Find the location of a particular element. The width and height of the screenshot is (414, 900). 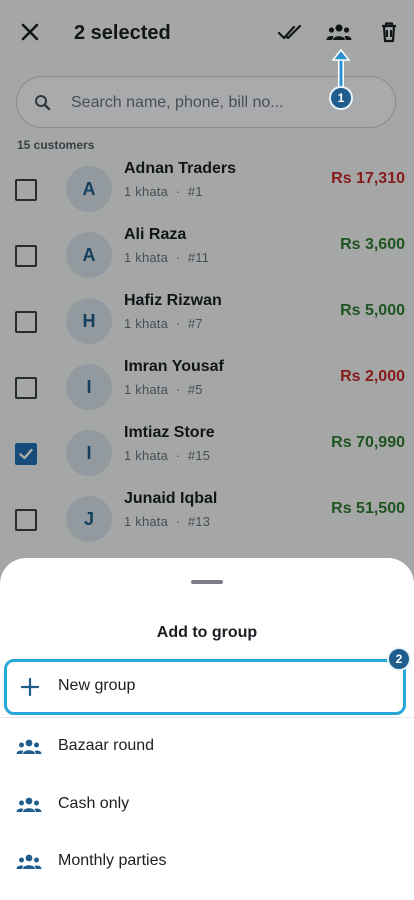

drag-handle is located at coordinates (207, 582).